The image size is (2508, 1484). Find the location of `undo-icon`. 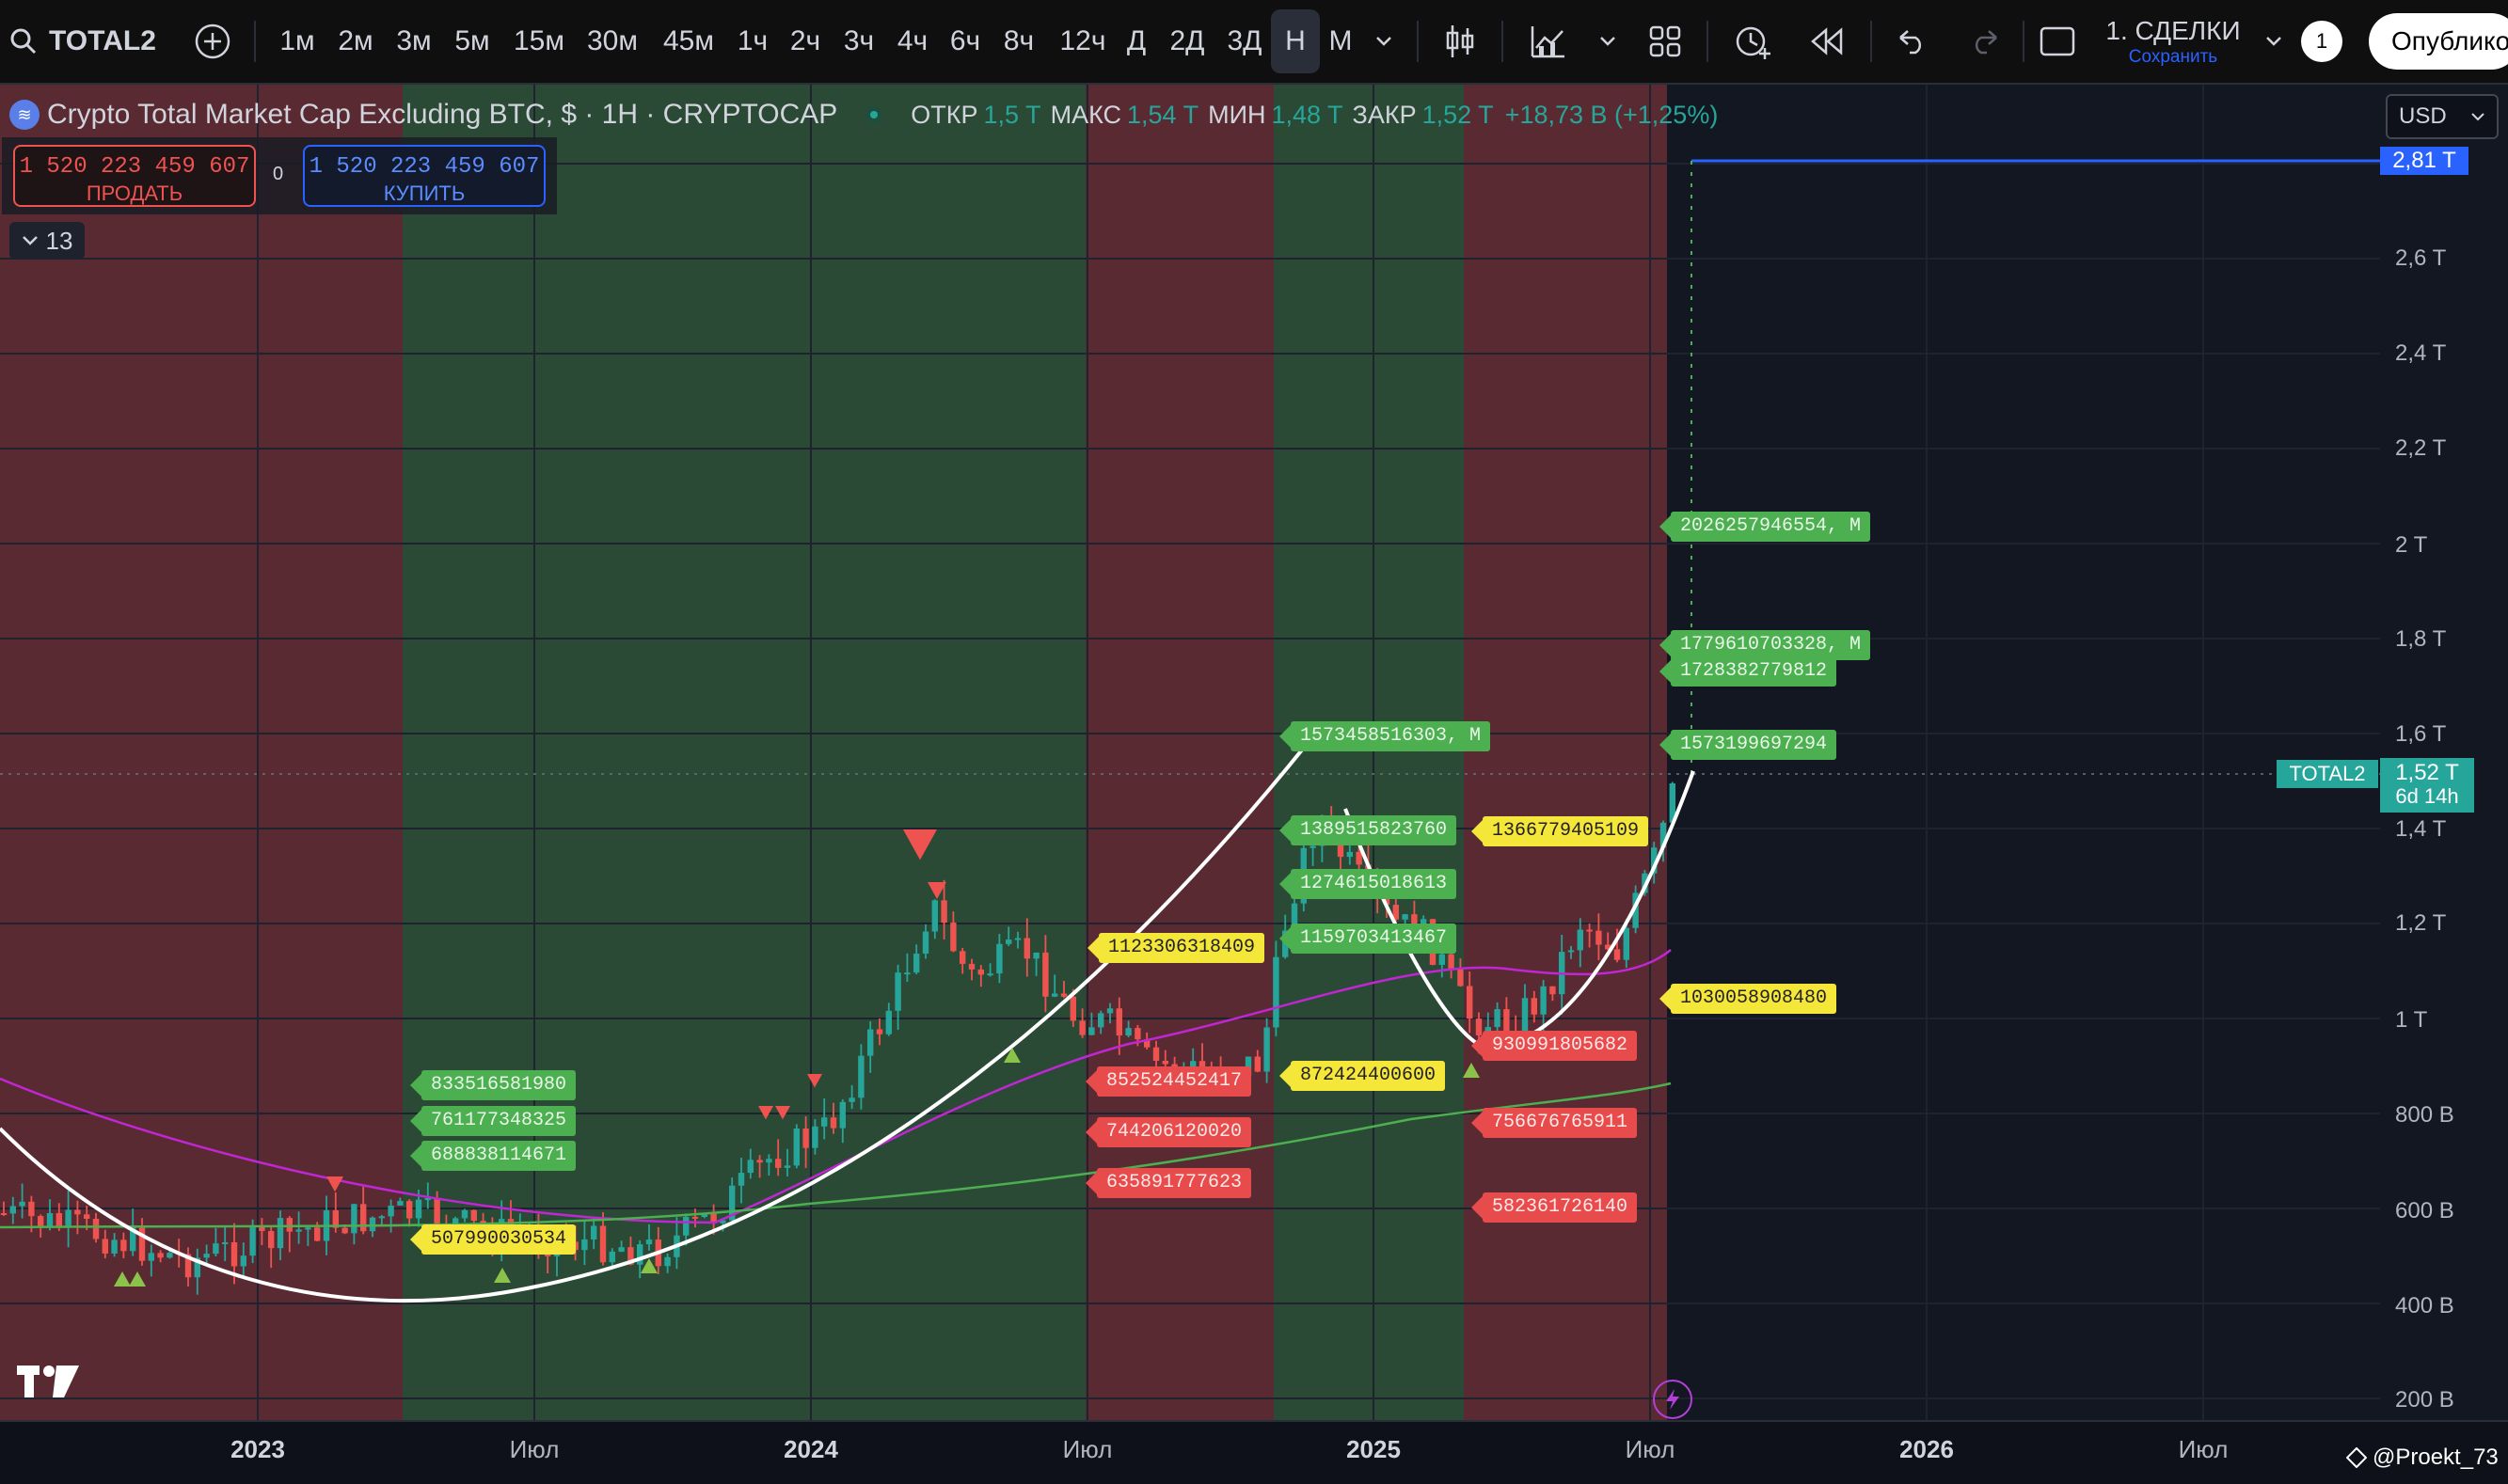

undo-icon is located at coordinates (1911, 41).